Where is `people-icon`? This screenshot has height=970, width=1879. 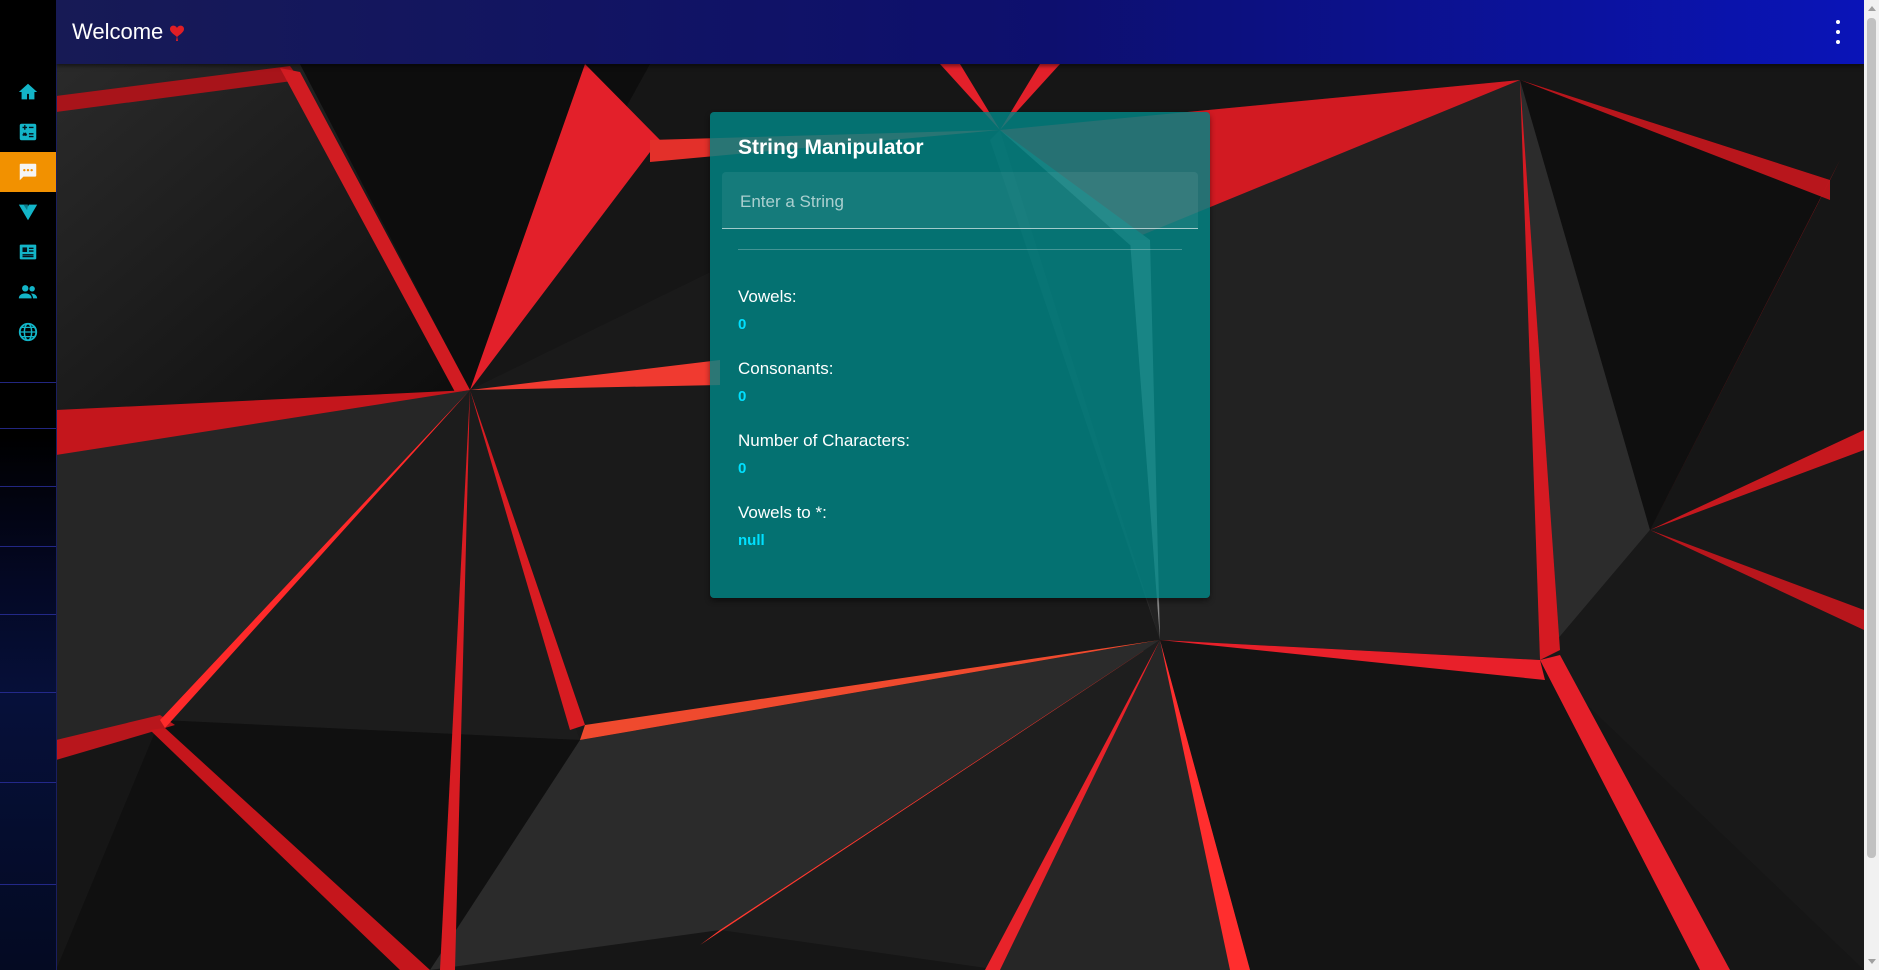
people-icon is located at coordinates (28, 292).